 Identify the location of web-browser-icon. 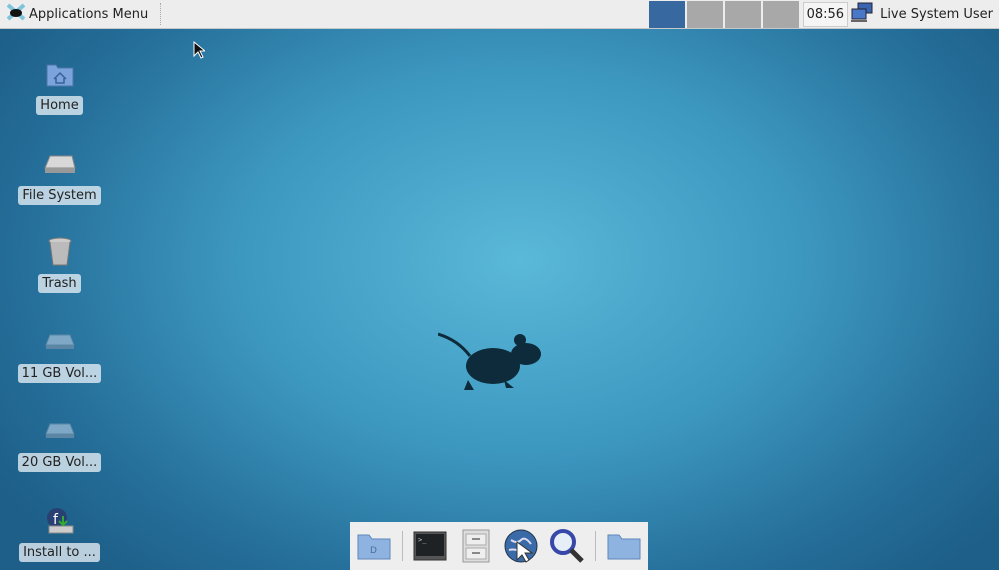
(521, 546).